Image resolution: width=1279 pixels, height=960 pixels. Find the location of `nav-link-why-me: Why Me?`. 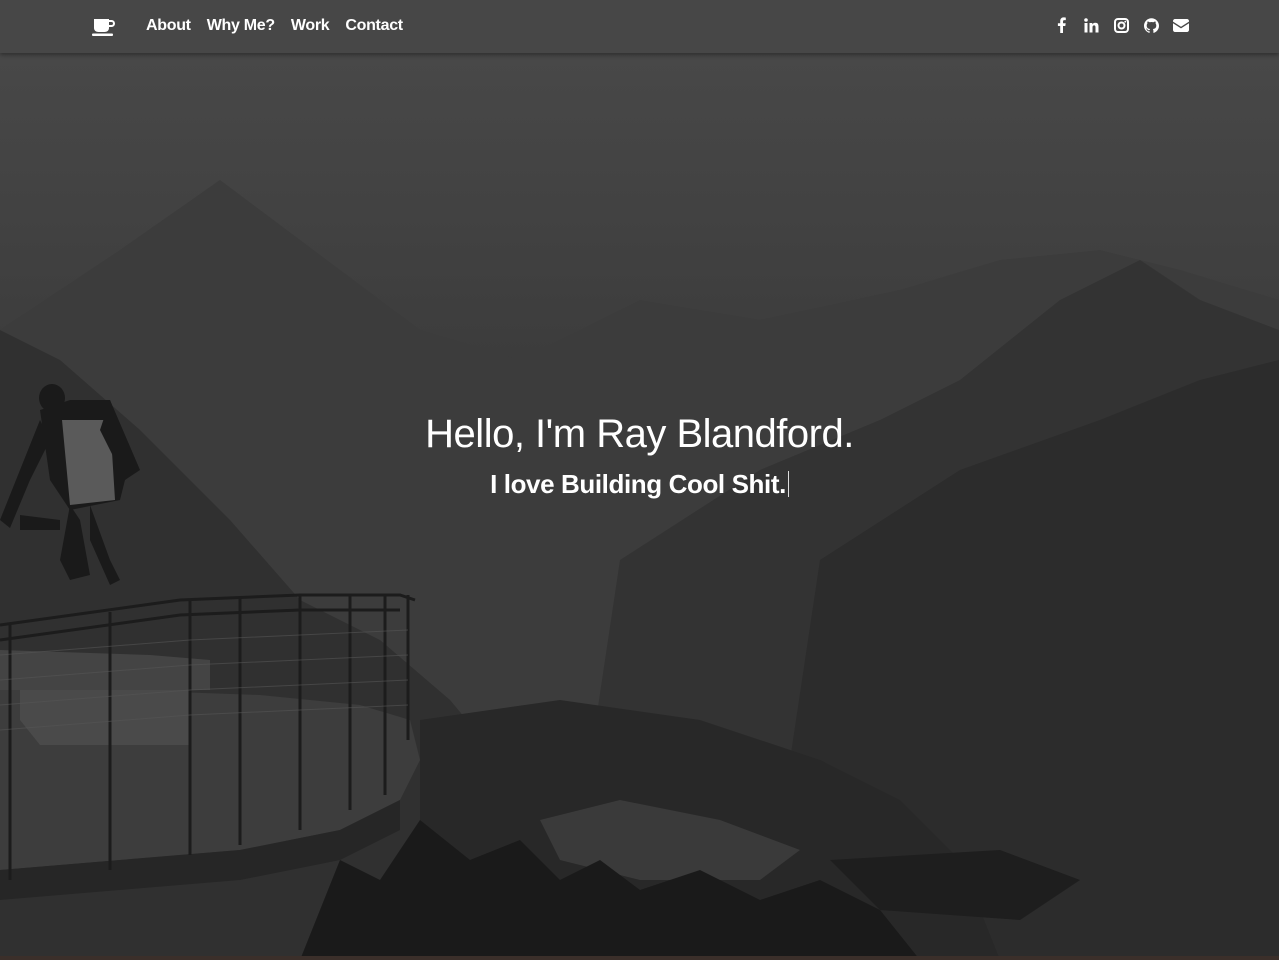

nav-link-why-me: Why Me? is located at coordinates (241, 26).